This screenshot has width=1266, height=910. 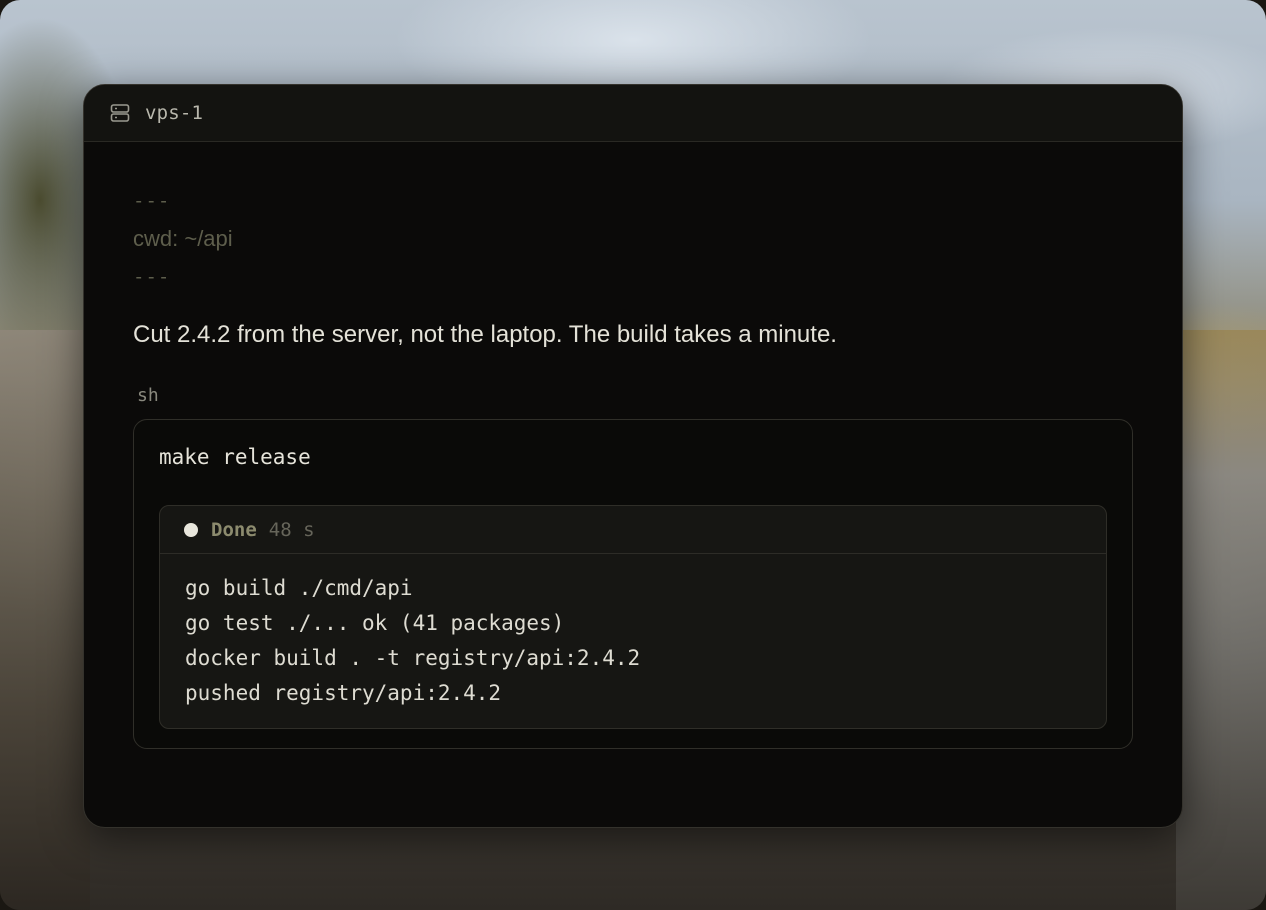 I want to click on code-command: make release, so click(x=633, y=457).